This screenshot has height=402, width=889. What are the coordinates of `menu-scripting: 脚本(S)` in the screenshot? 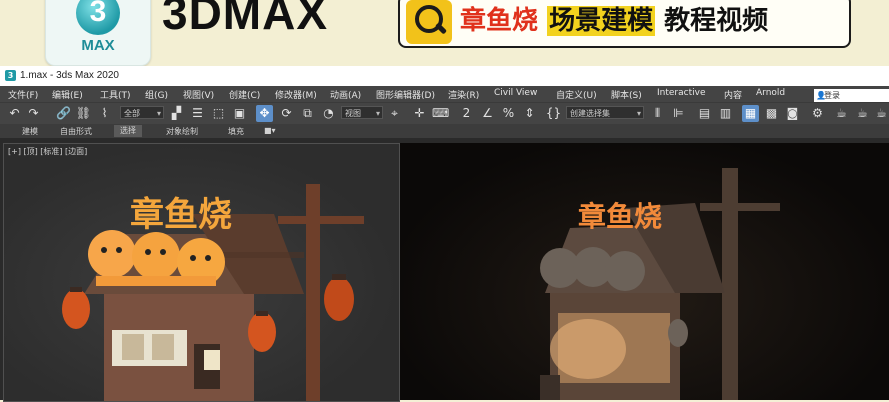 It's located at (626, 94).